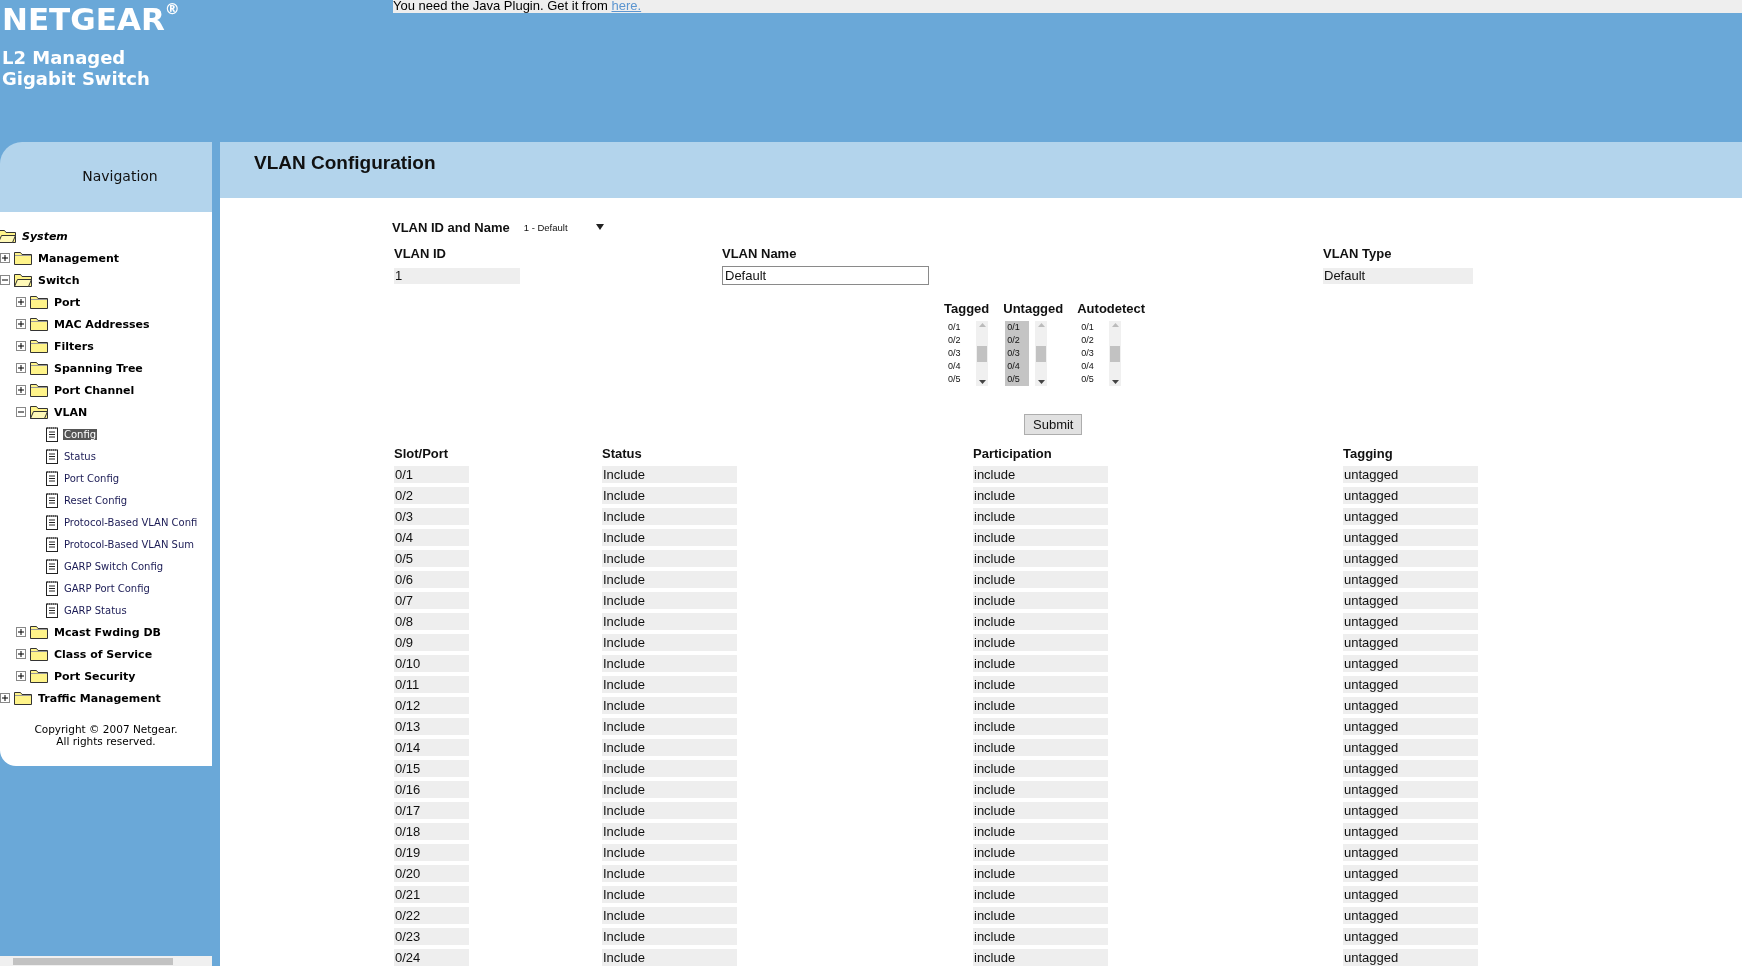 The height and width of the screenshot is (966, 1742). I want to click on field-value: Default, so click(1398, 276).